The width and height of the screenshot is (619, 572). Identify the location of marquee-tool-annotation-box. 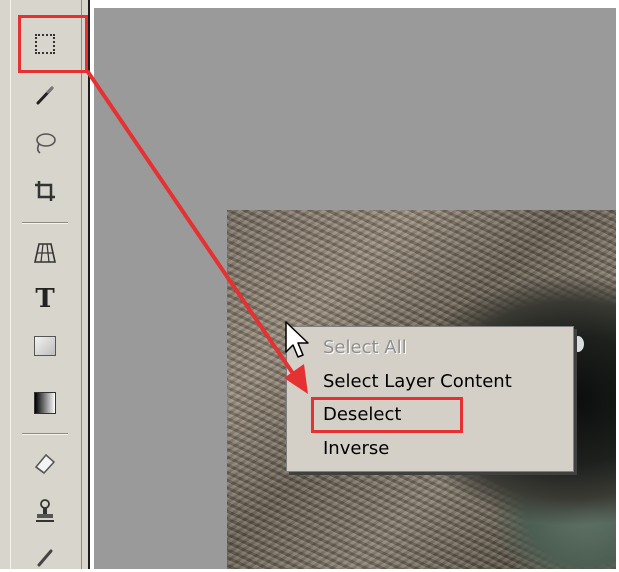
(53, 44).